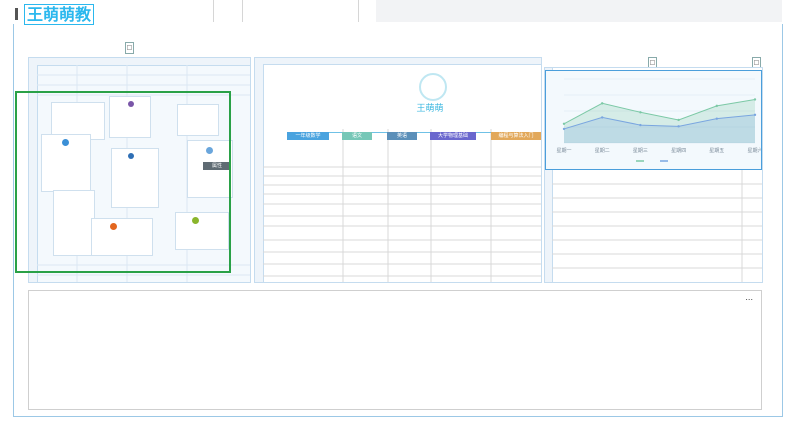  Describe the element at coordinates (579, 11) in the screenshot. I see `toolbar-gray-area` at that location.